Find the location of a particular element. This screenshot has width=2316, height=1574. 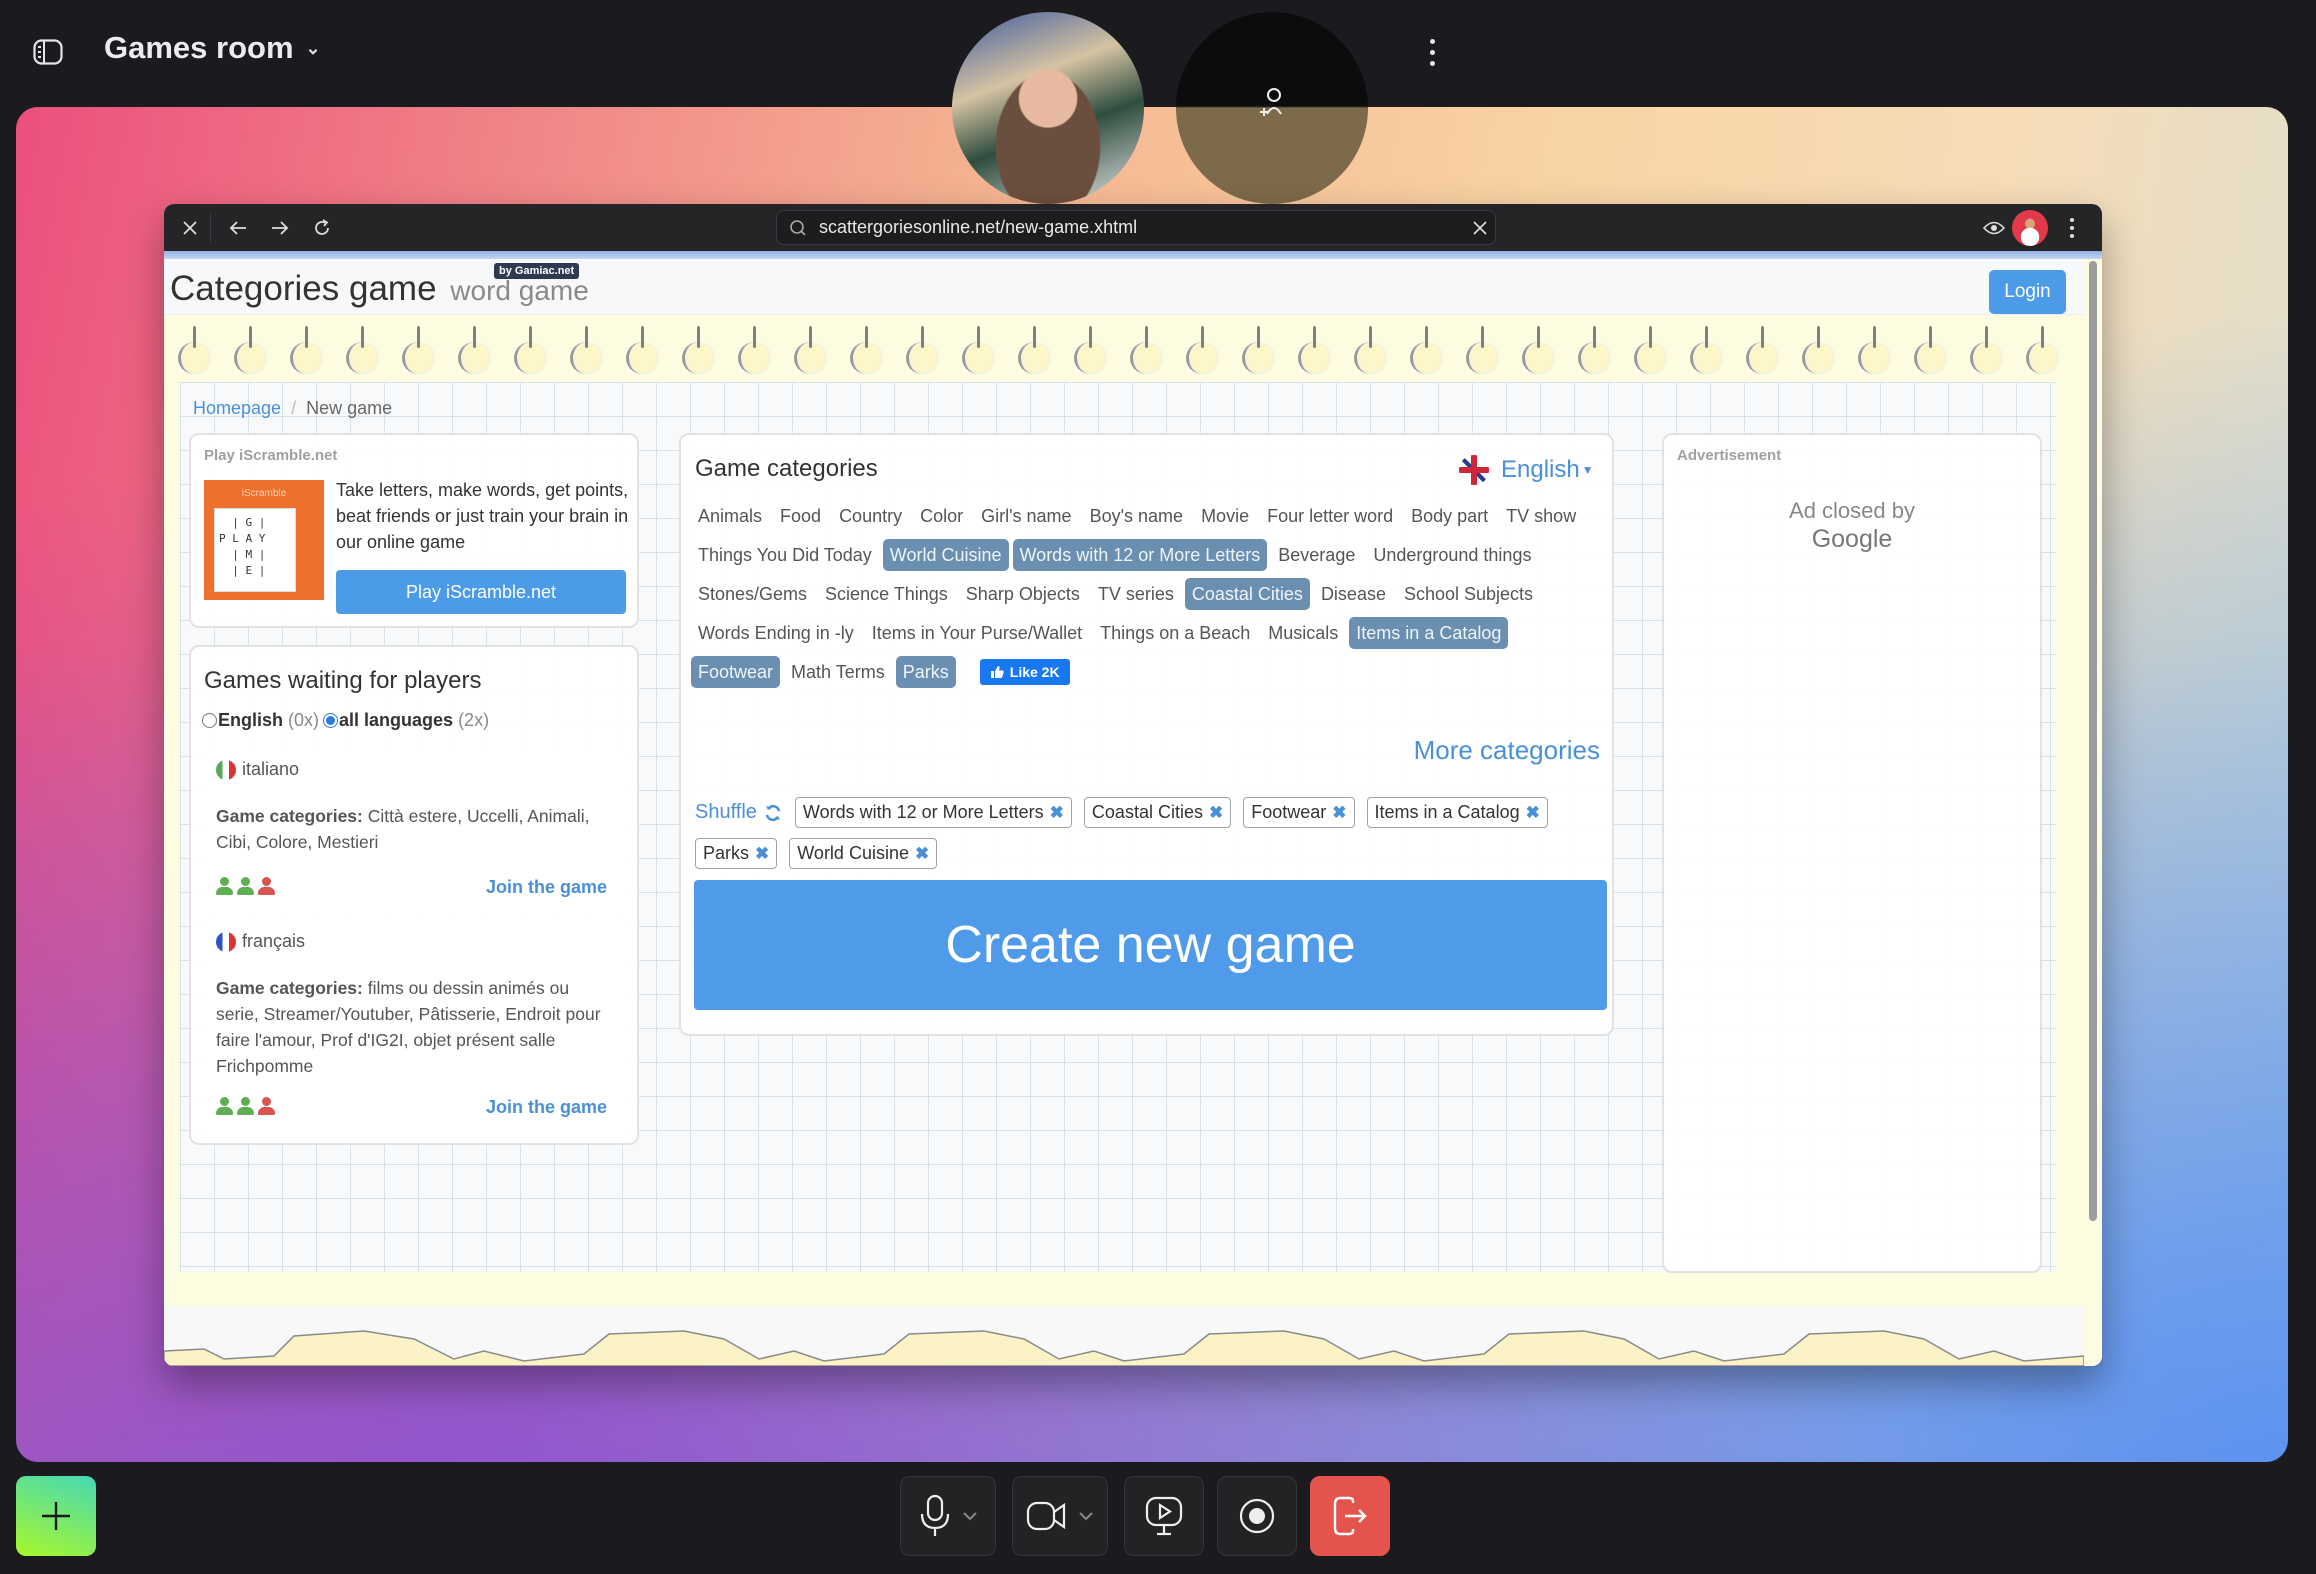

participant-video-tile is located at coordinates (1048, 108).